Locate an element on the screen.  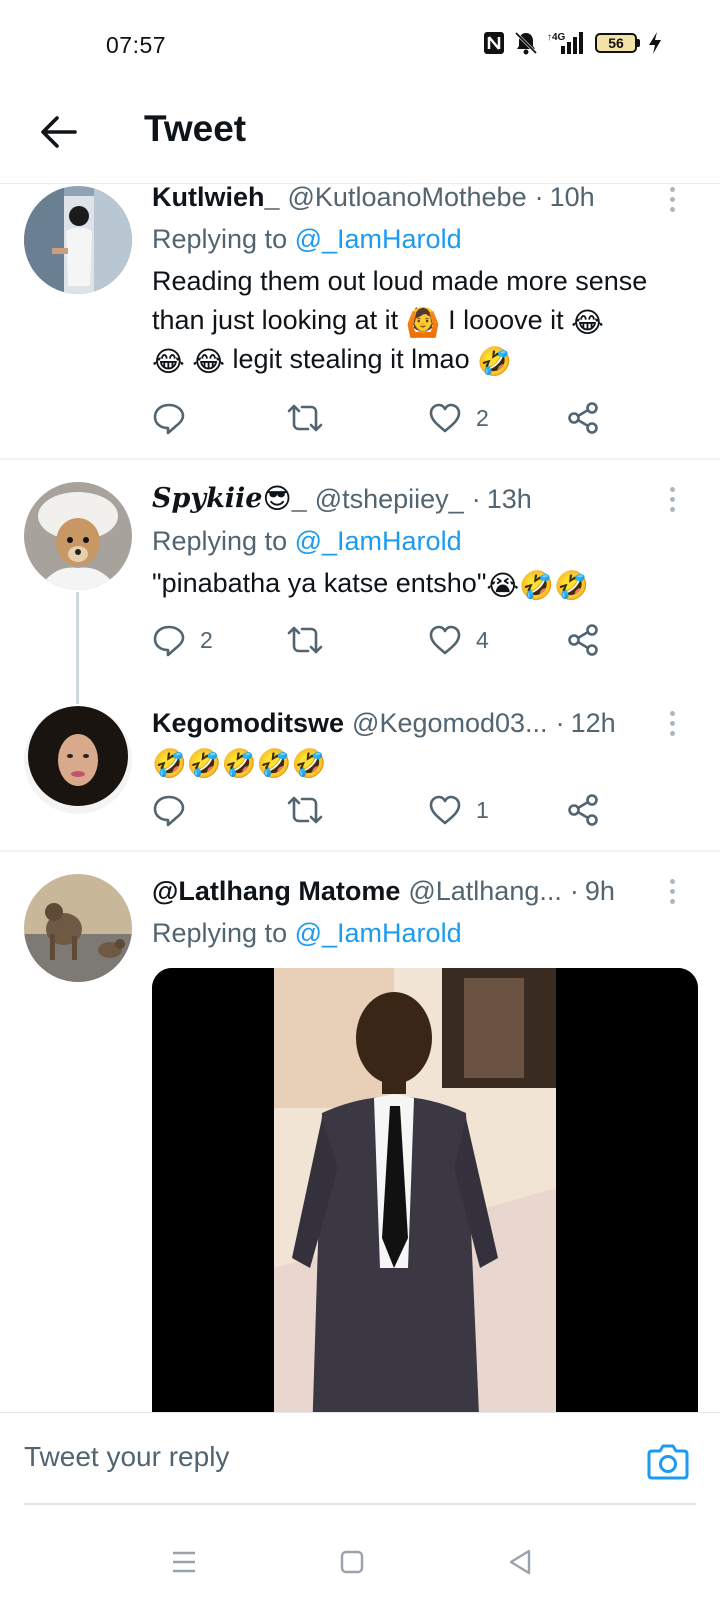
triangle-back-icon is located at coordinates (520, 1562).